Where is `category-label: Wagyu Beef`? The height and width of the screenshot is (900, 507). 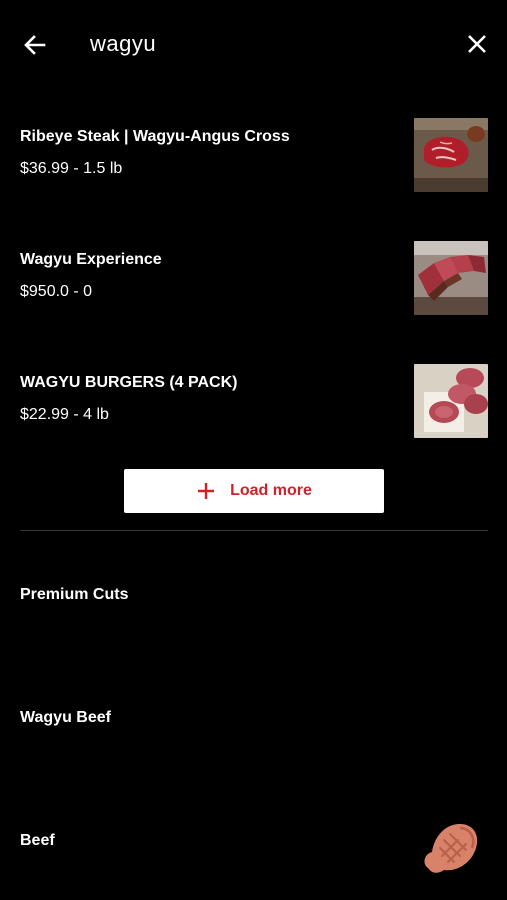
category-label: Wagyu Beef is located at coordinates (65, 717).